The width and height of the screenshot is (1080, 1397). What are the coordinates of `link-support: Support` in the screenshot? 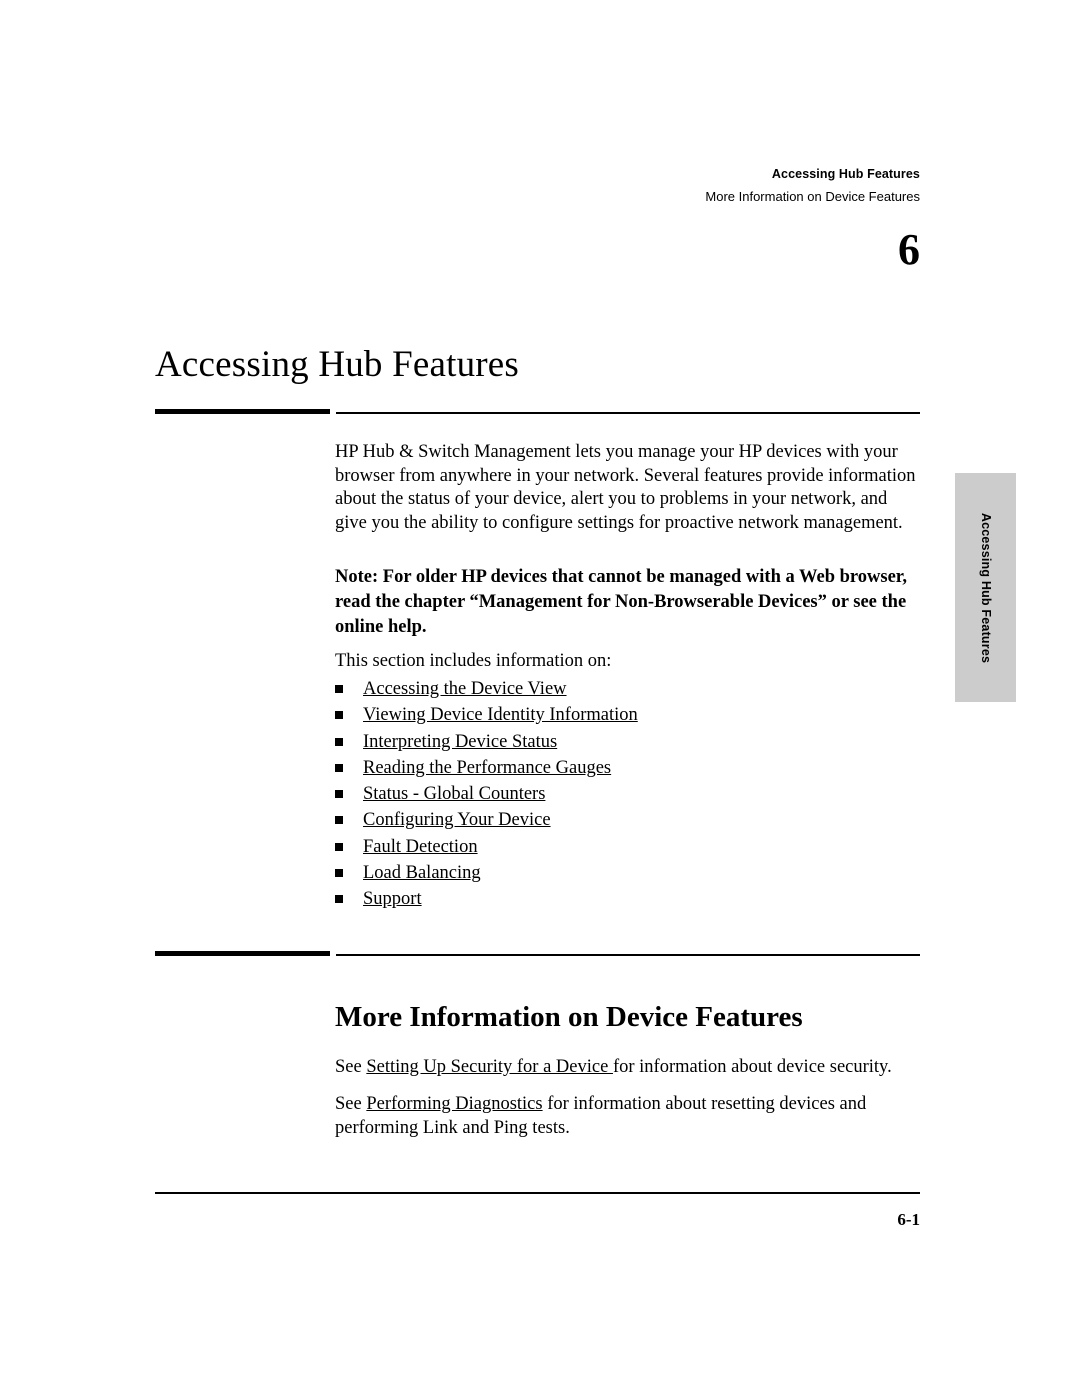 It's located at (392, 899).